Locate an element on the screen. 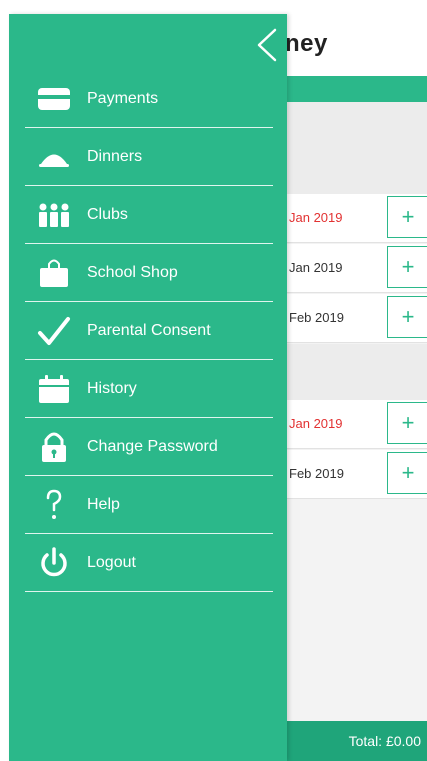  menu-label: Parental Consent is located at coordinates (149, 330).